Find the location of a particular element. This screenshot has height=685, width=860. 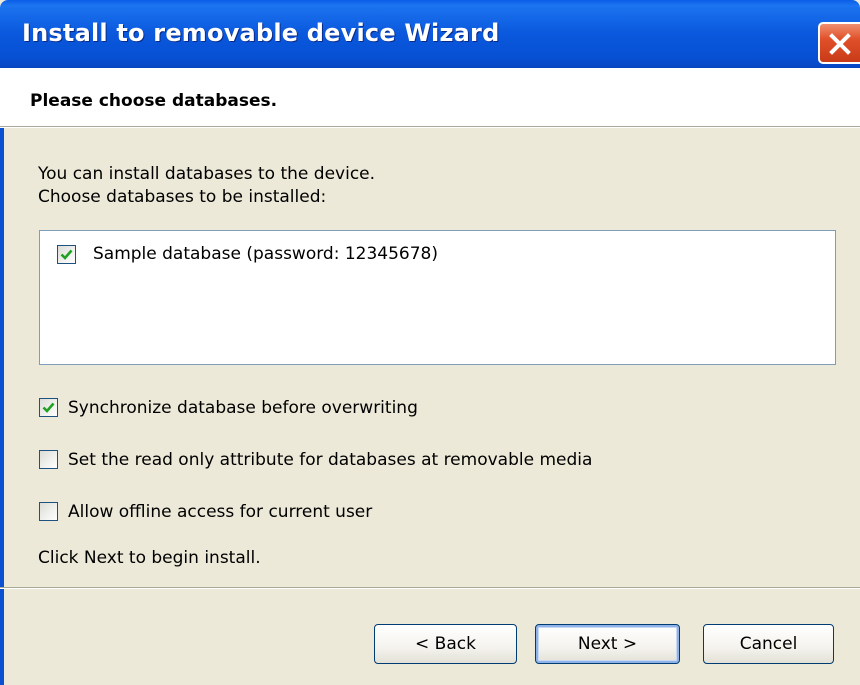

close-button is located at coordinates (839, 43).